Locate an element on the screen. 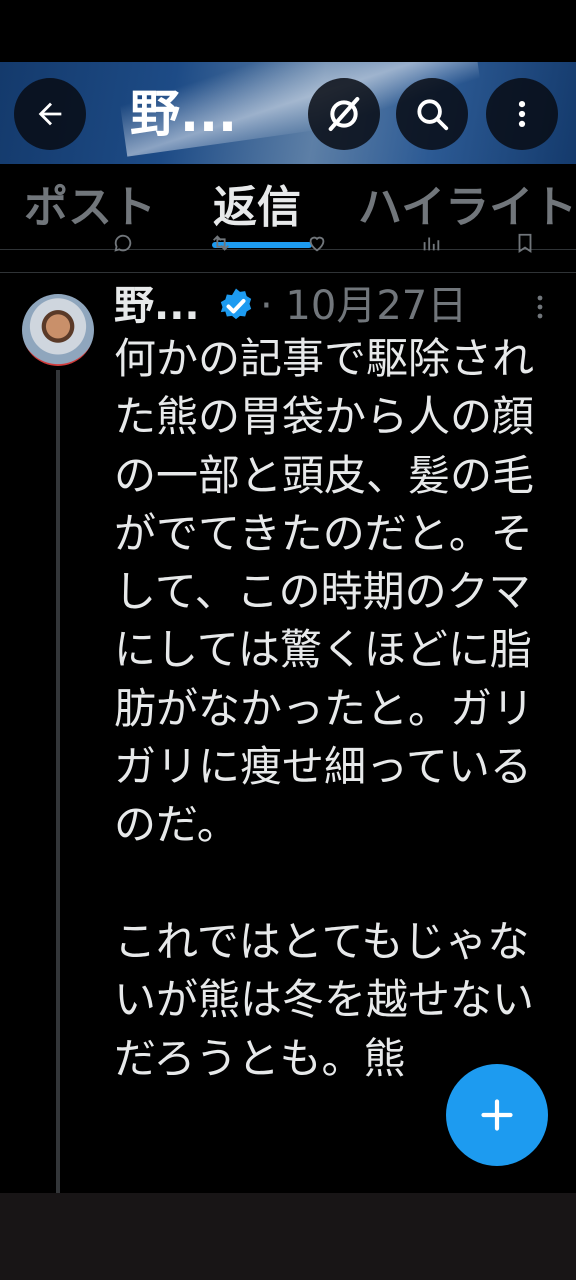  verified-badge-icon is located at coordinates (236, 304).